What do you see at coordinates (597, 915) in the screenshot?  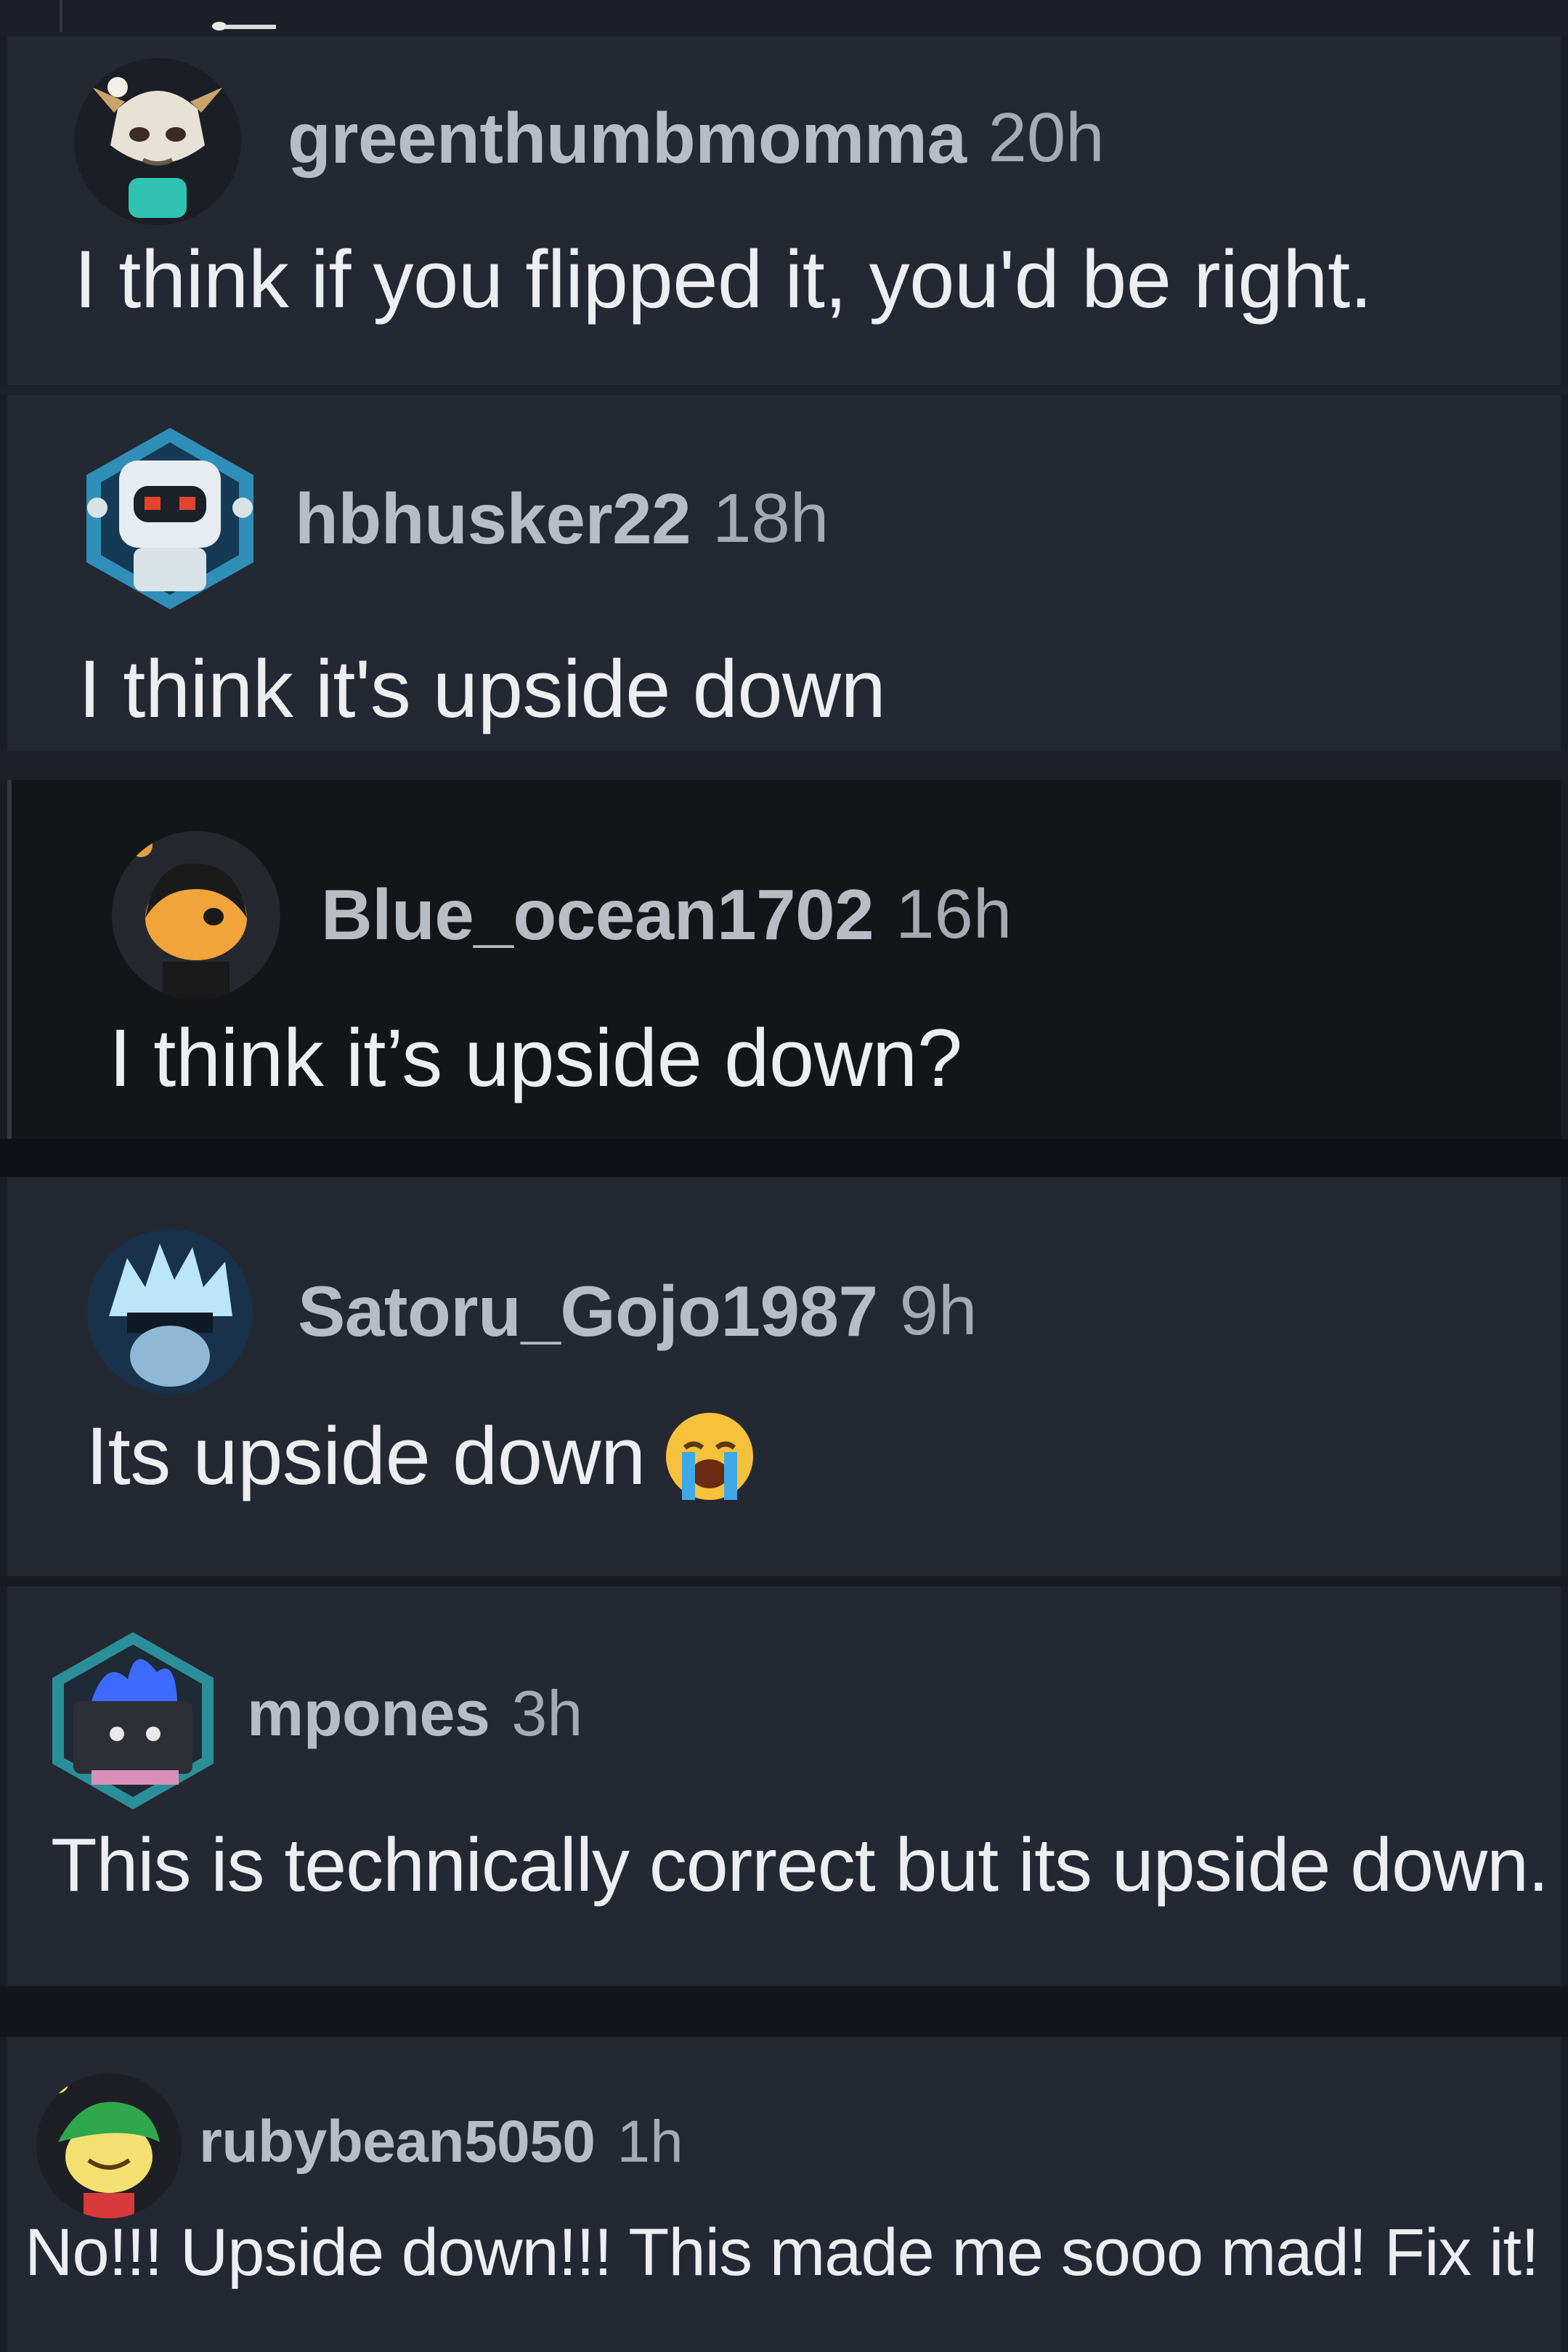 I see `username: Blue_ocean1702` at bounding box center [597, 915].